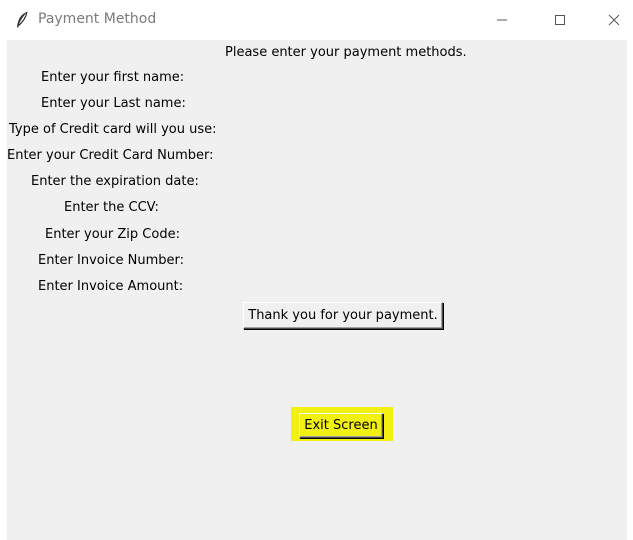 This screenshot has width=633, height=540. What do you see at coordinates (115, 181) in the screenshot?
I see `expiration-date-label: Enter the expiration date:` at bounding box center [115, 181].